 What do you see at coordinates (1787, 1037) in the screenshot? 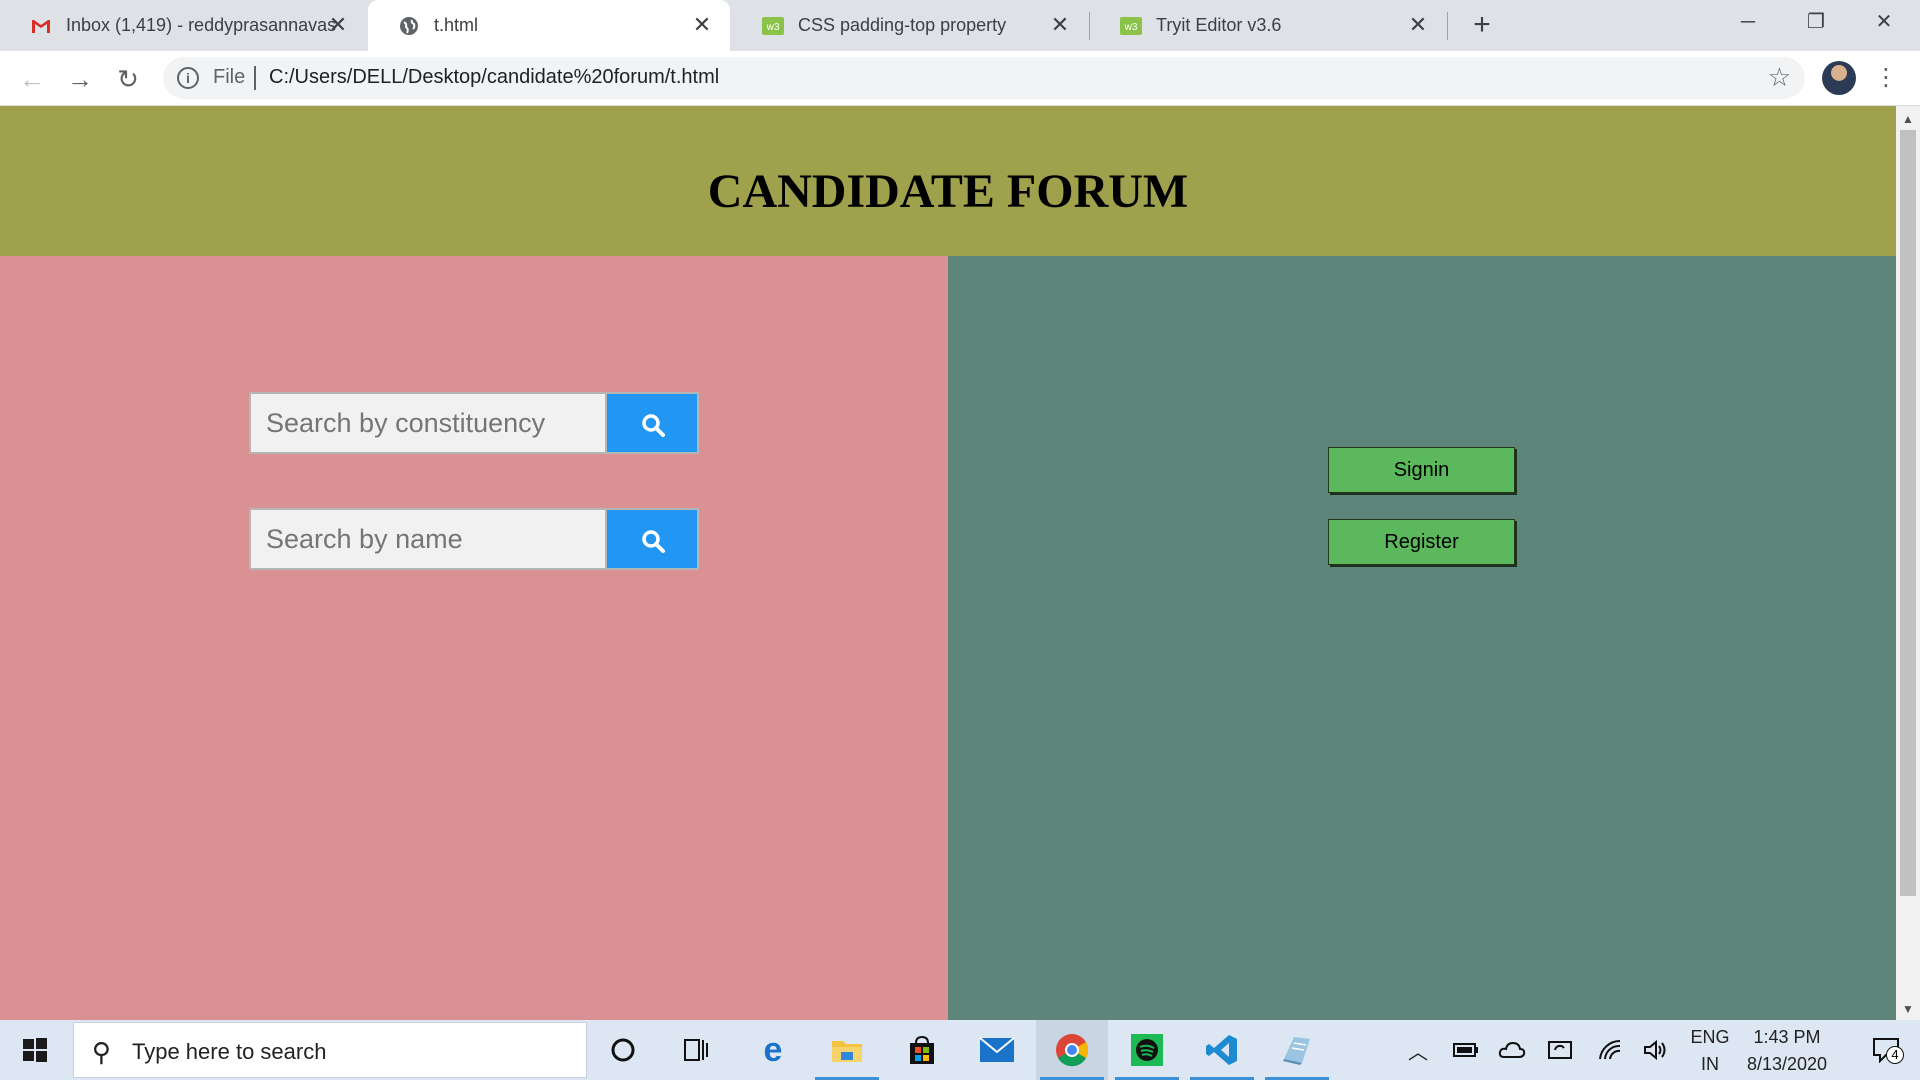
I see `clock-time: 1:43 PM` at bounding box center [1787, 1037].